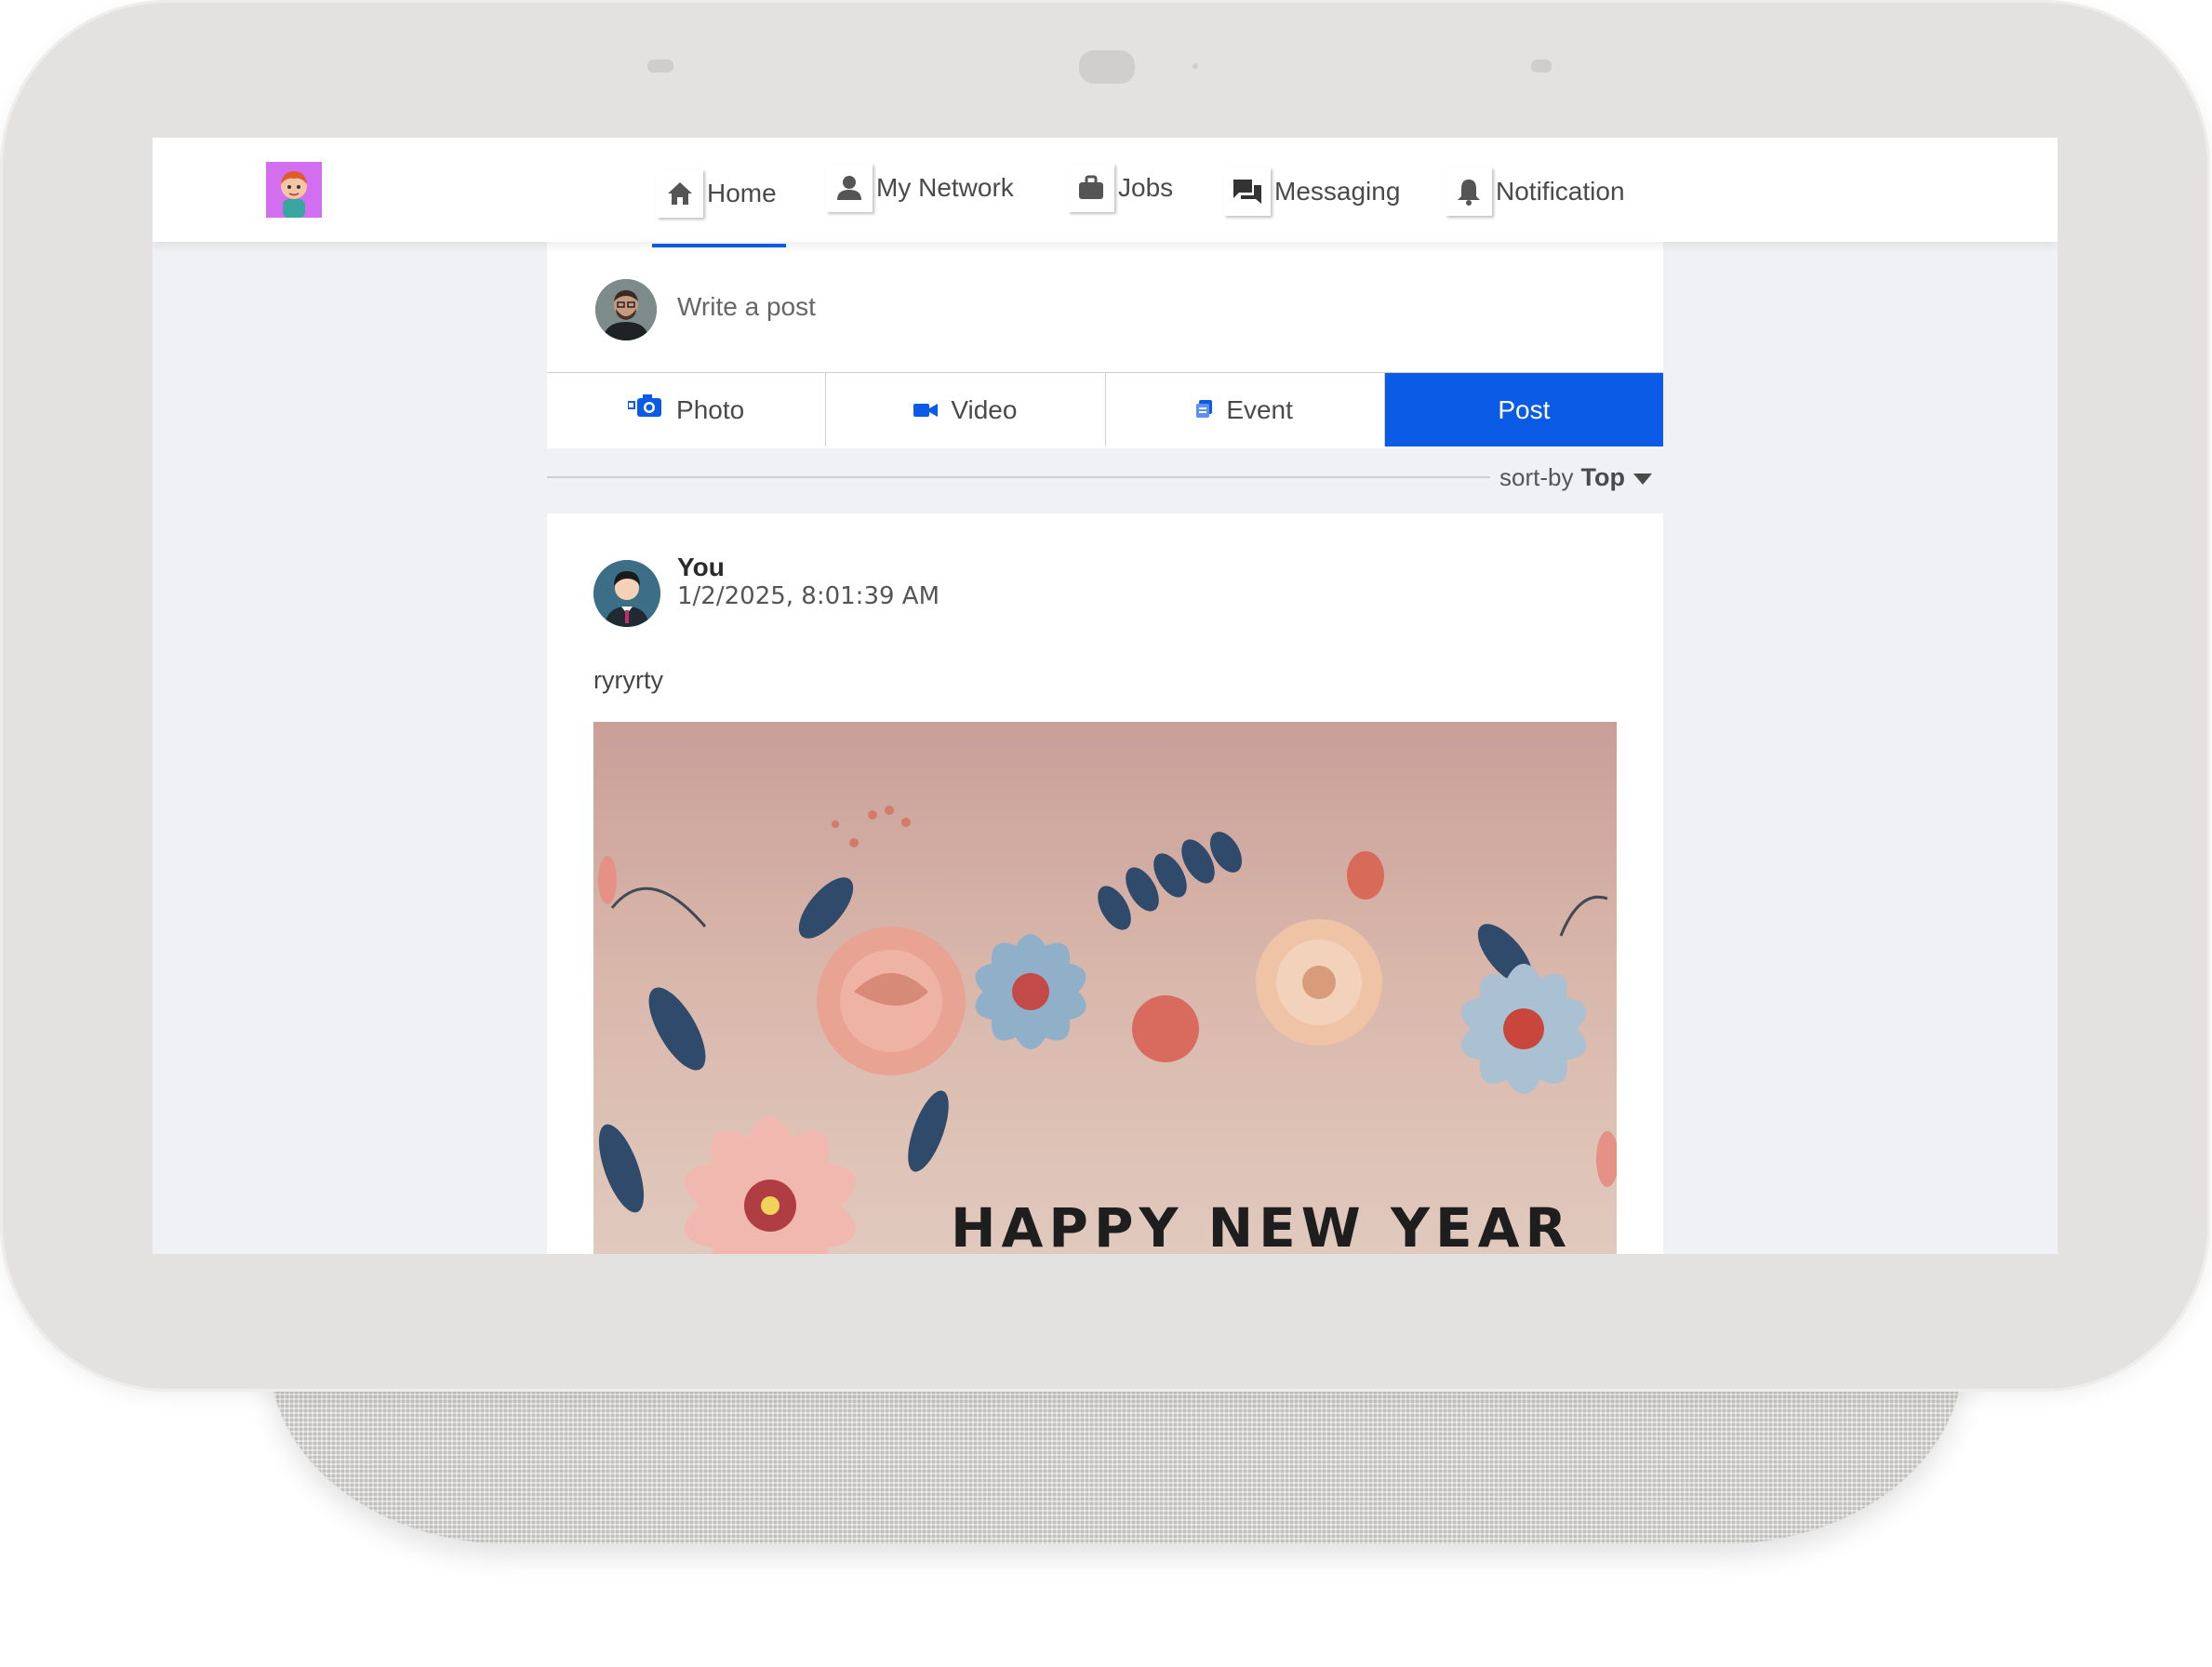  Describe the element at coordinates (628, 680) in the screenshot. I see `post-text: ryryrty` at that location.